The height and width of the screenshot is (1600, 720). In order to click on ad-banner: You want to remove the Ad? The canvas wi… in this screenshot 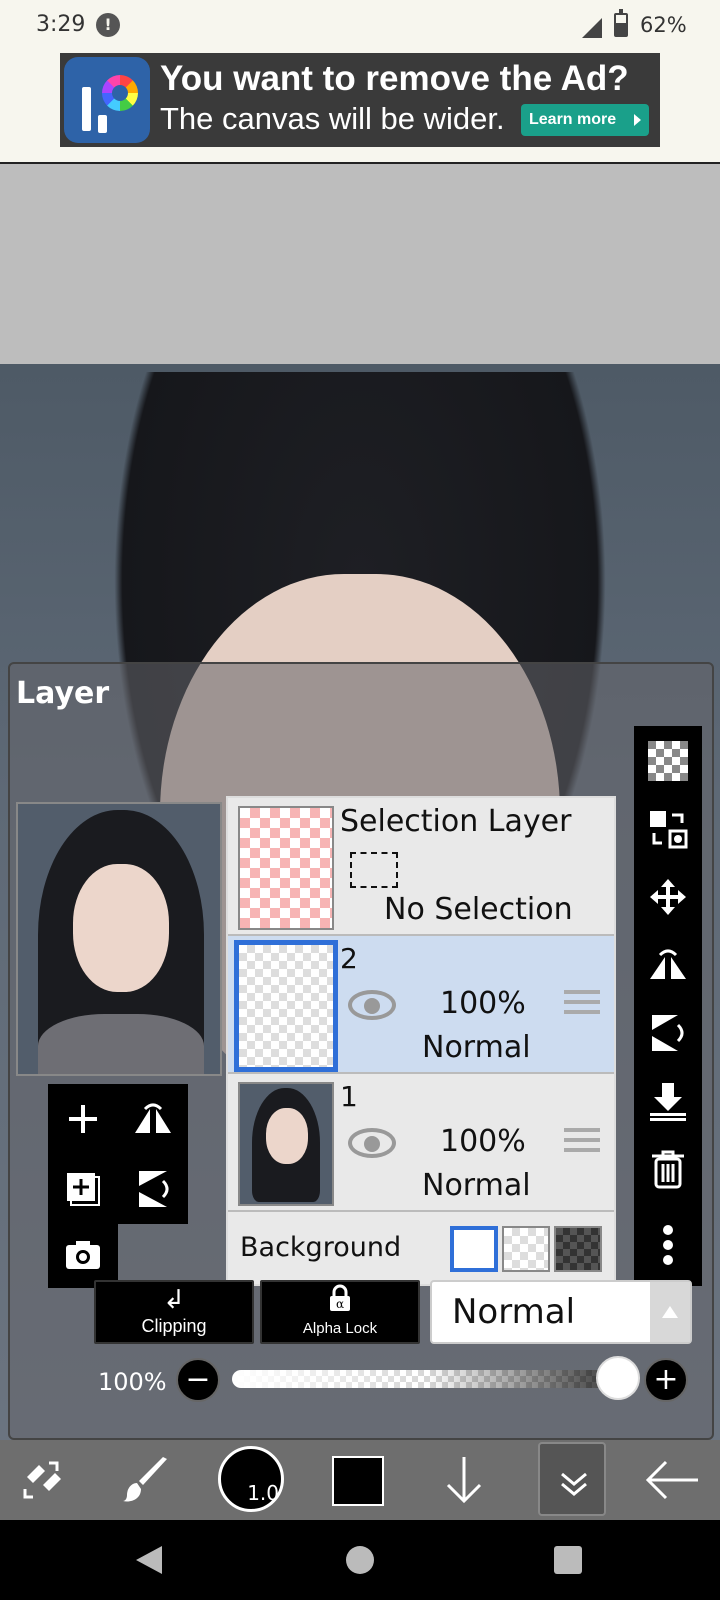, I will do `click(360, 100)`.